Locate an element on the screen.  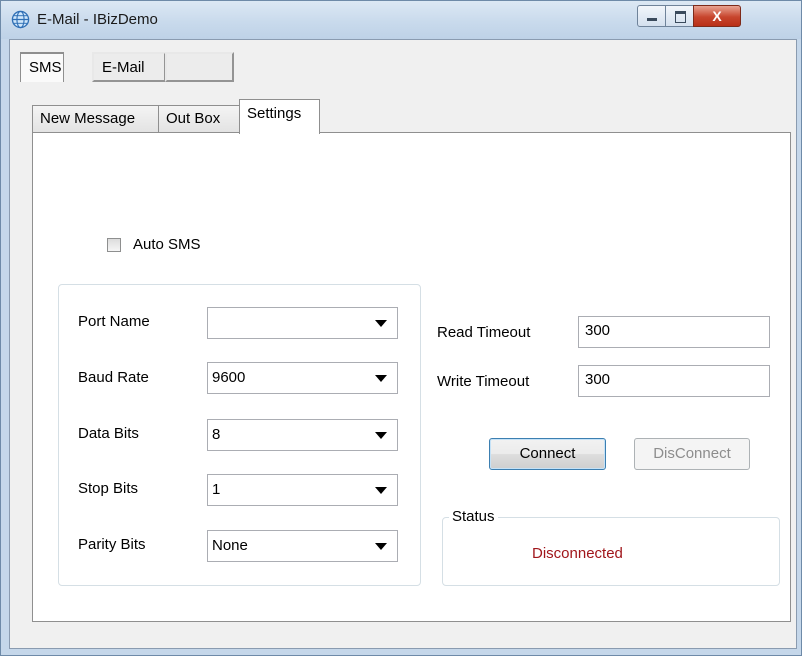
tab-settings: Settings is located at coordinates (279, 116).